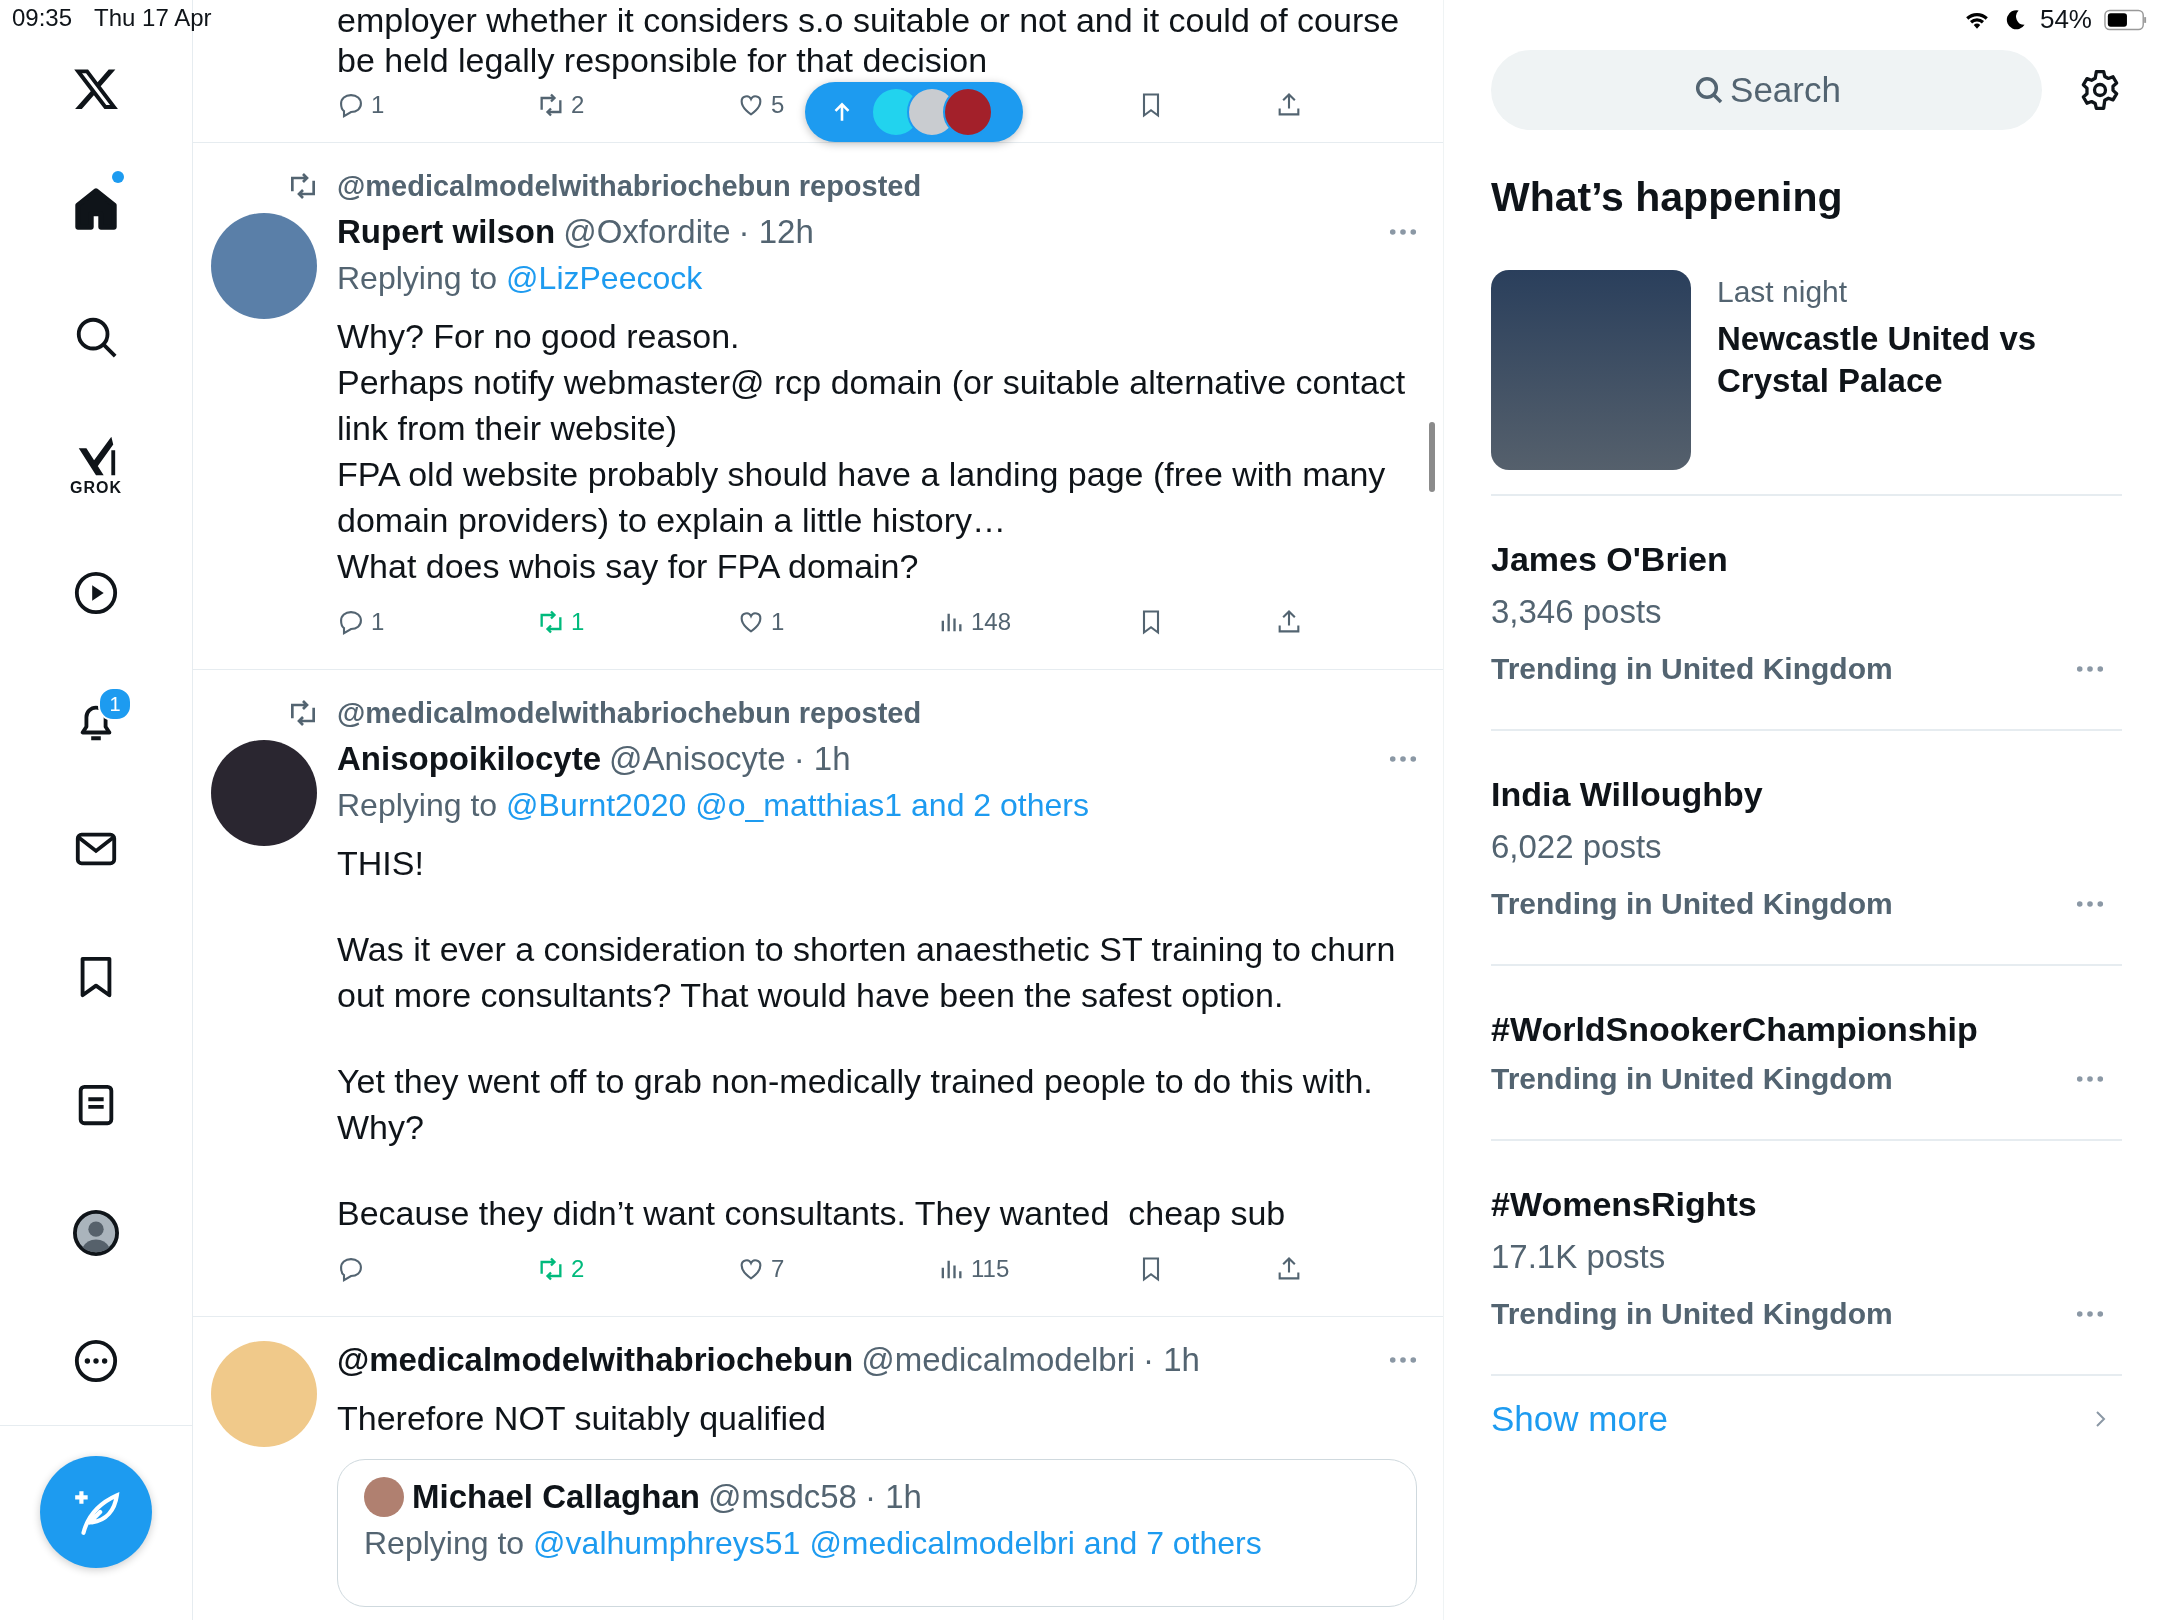  I want to click on post-text: Was it ever a consideration to shorten anaesthetic ST training to churn out more consultants? That would have been the safest option., so click(867, 972).